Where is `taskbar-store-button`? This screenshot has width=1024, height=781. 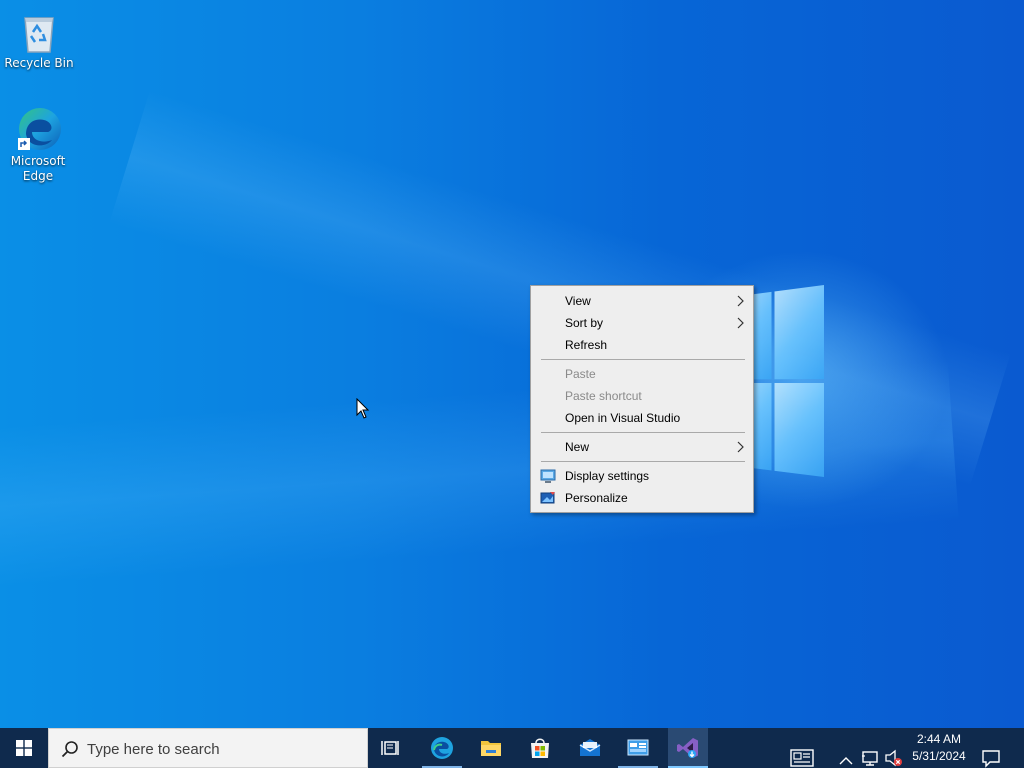 taskbar-store-button is located at coordinates (540, 748).